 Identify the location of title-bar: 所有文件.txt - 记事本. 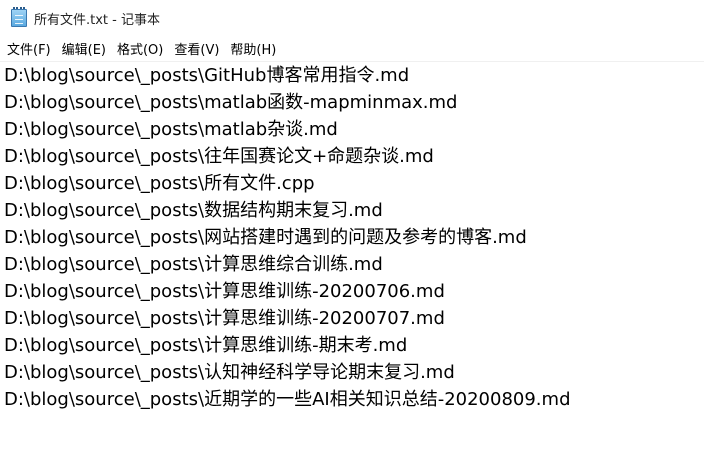
(352, 18).